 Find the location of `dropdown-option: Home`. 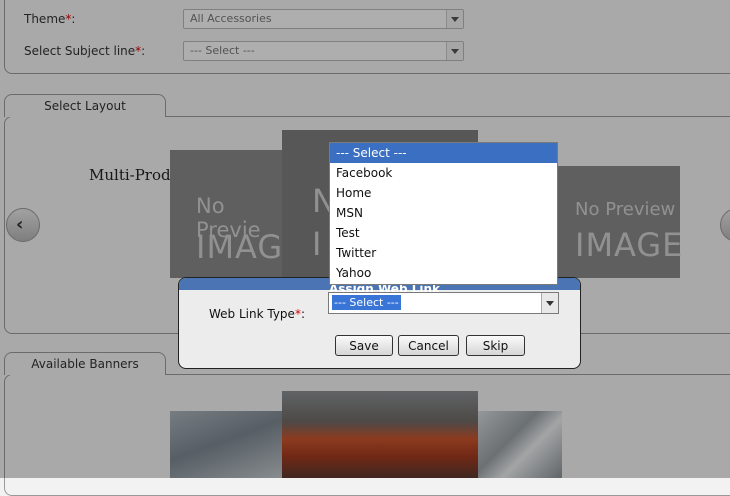

dropdown-option: Home is located at coordinates (443, 193).